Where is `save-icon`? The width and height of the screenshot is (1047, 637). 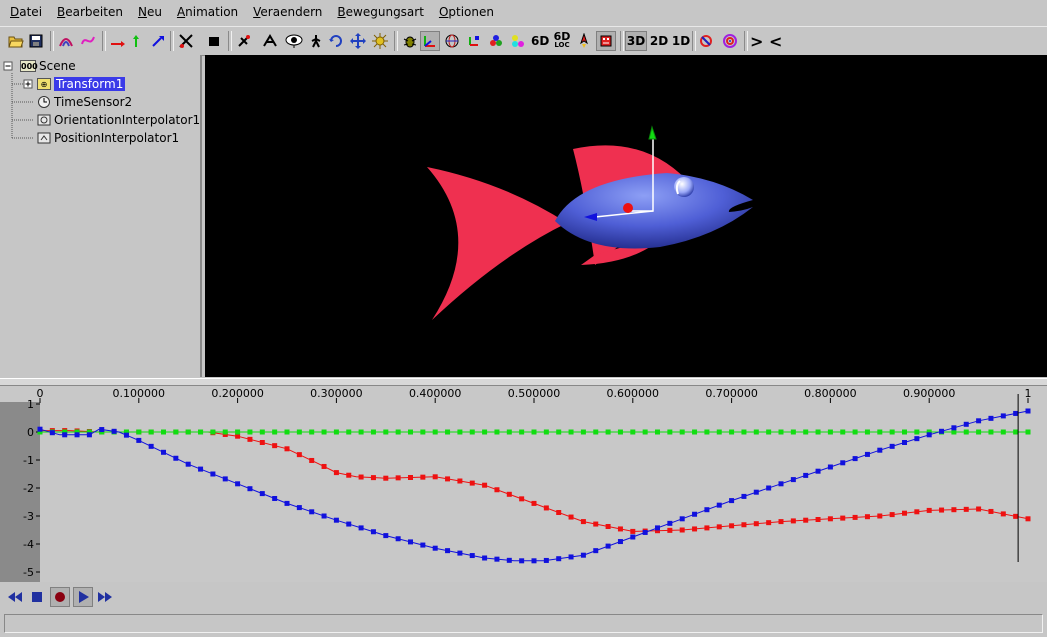
save-icon is located at coordinates (36, 41).